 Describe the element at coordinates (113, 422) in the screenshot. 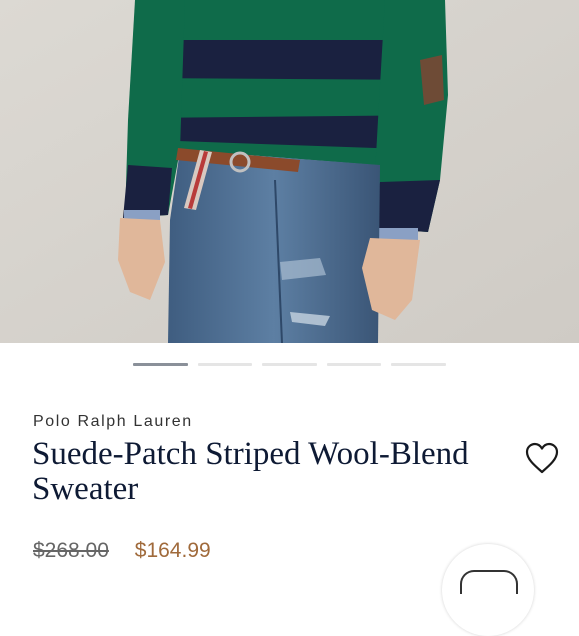

I see `brand-name: Polo Ralph Lauren` at that location.